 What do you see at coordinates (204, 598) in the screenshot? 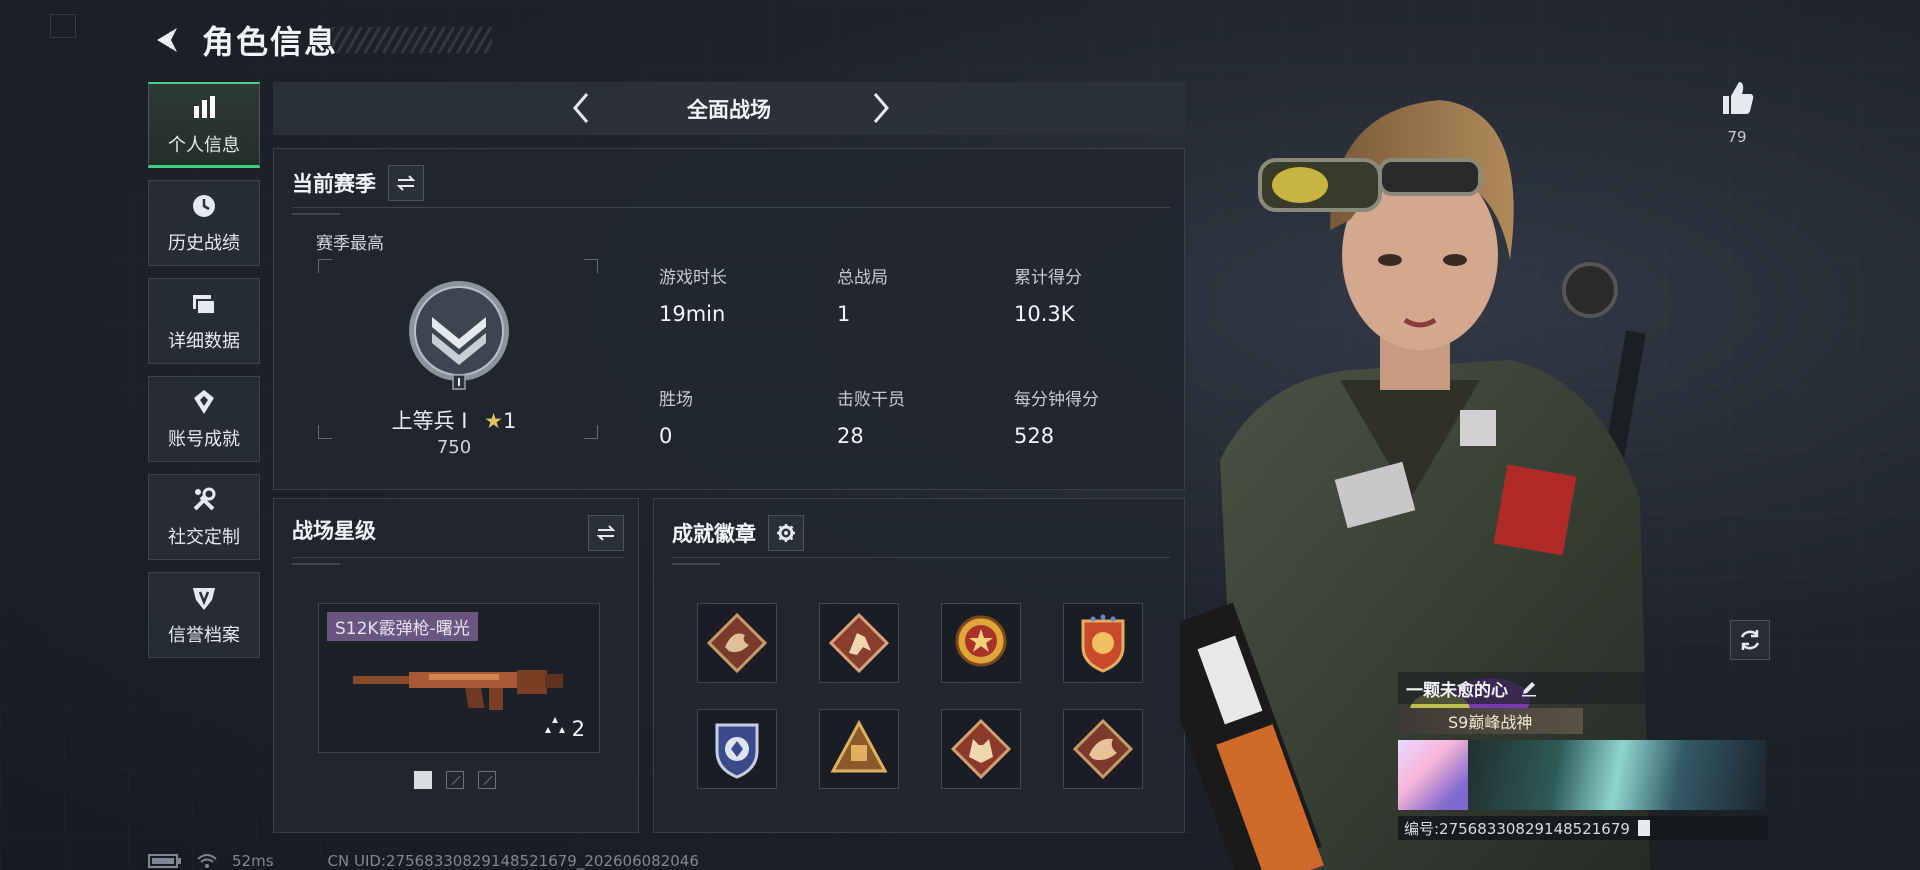
I see `shield-icon` at bounding box center [204, 598].